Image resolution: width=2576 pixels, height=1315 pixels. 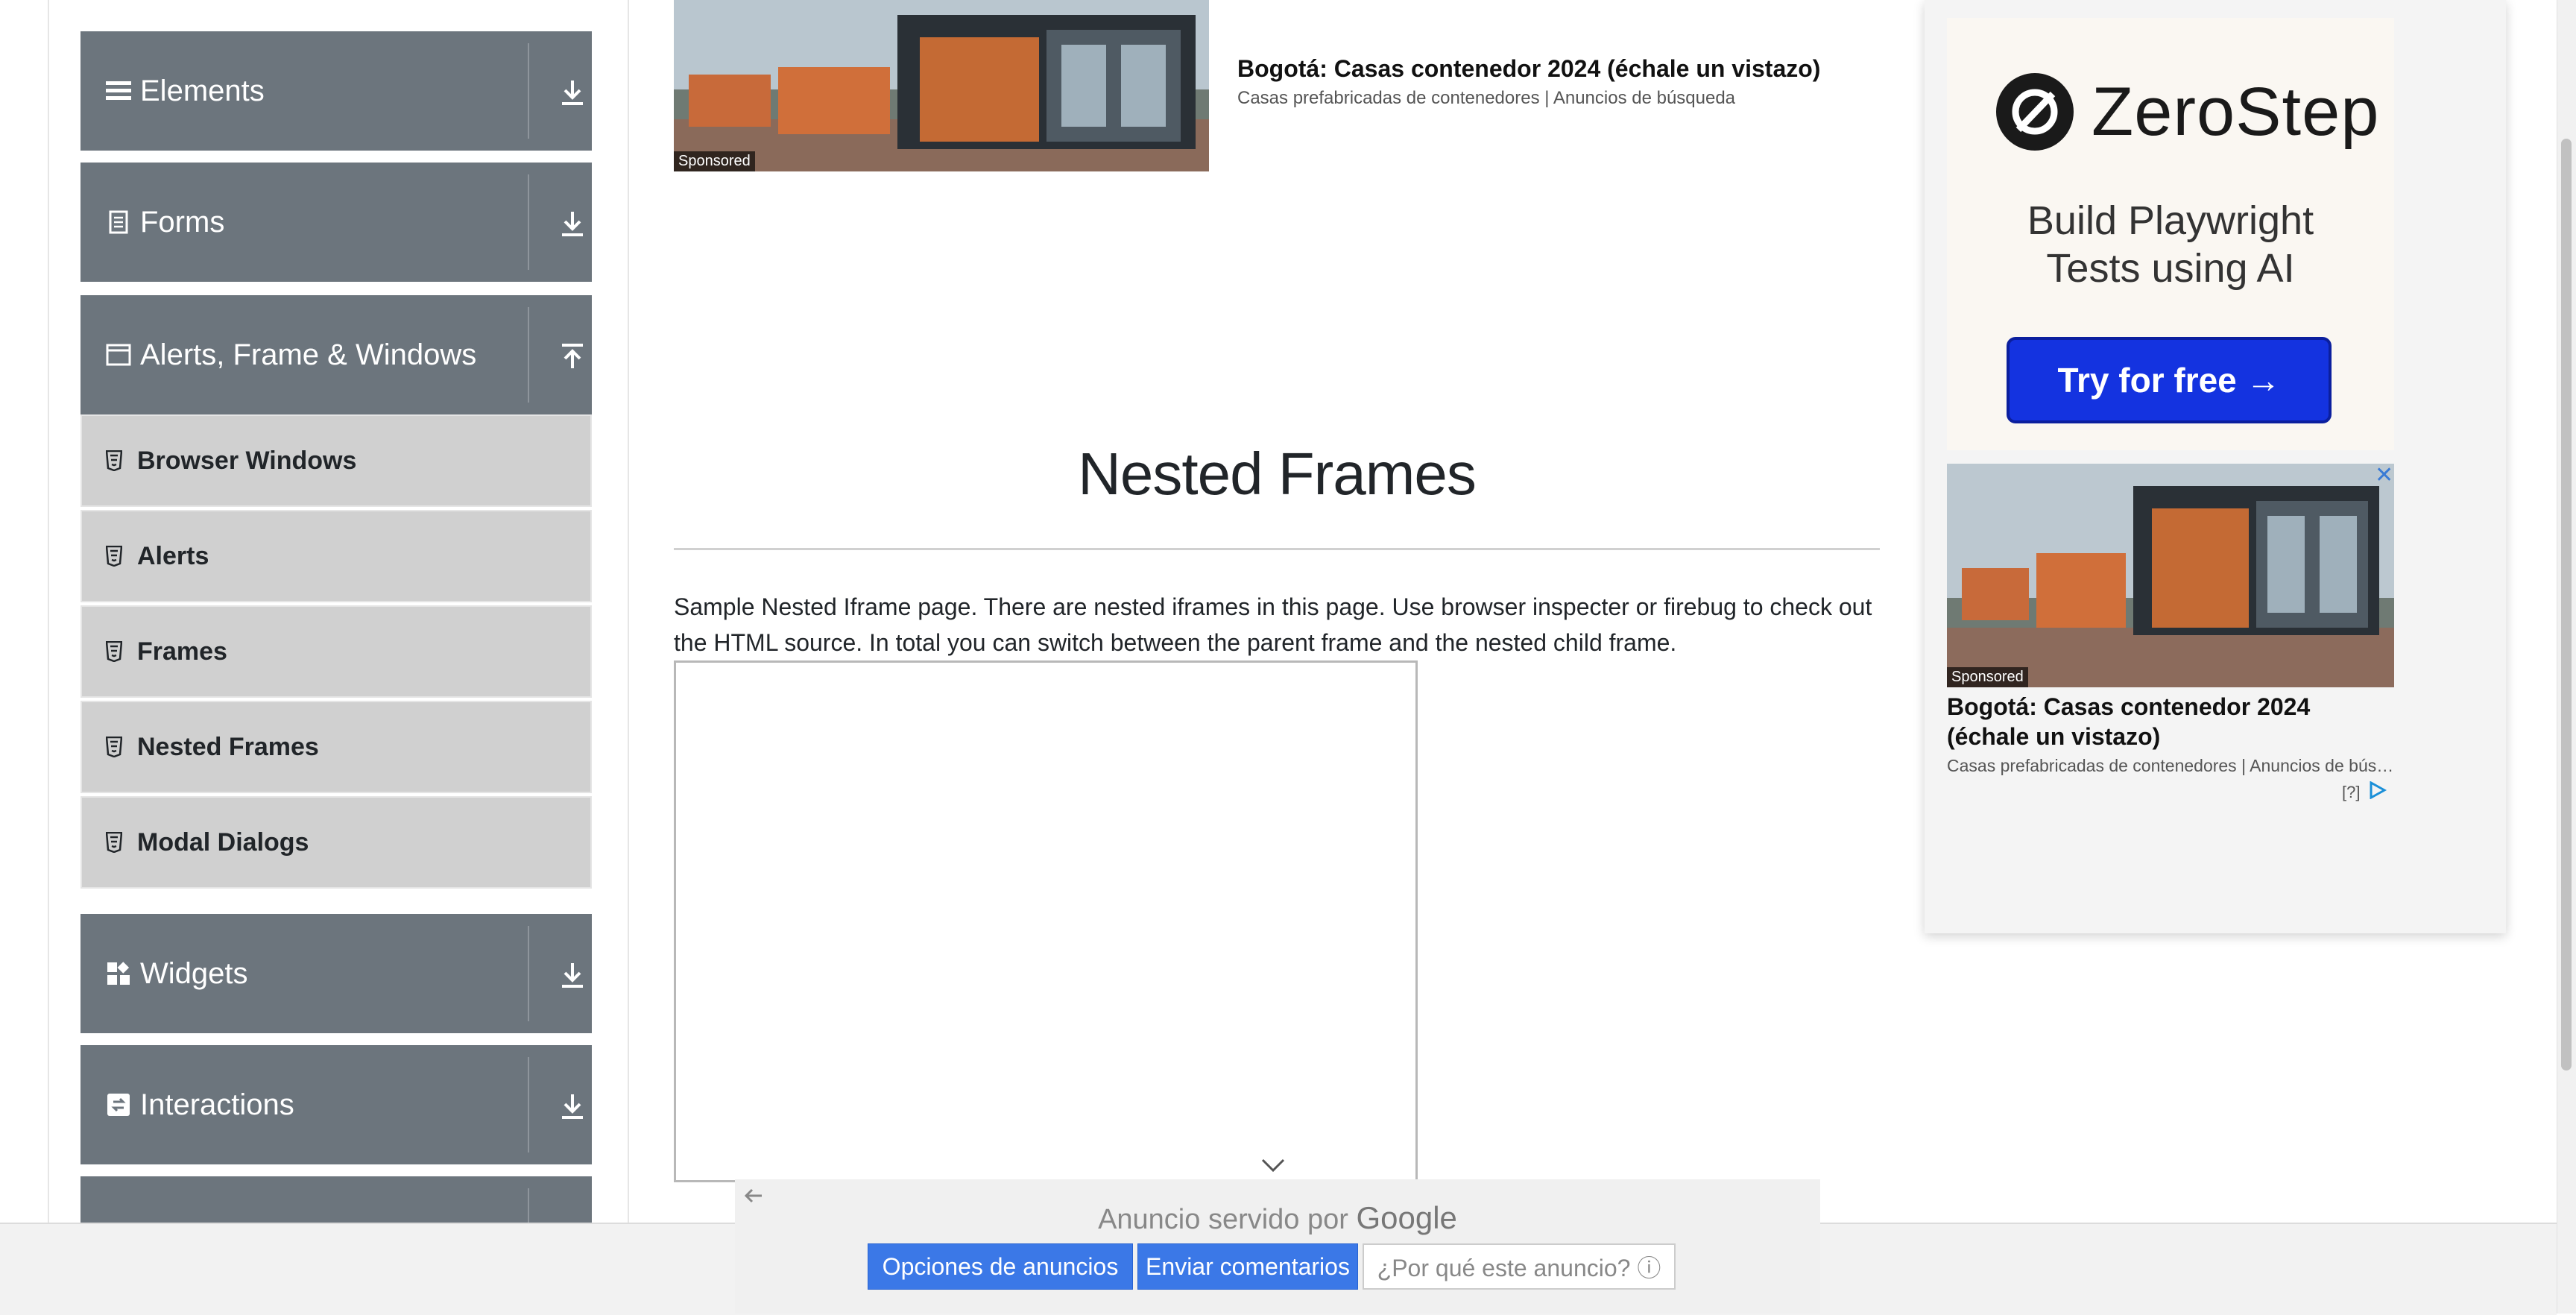 I want to click on group-label: Forms, so click(x=183, y=222).